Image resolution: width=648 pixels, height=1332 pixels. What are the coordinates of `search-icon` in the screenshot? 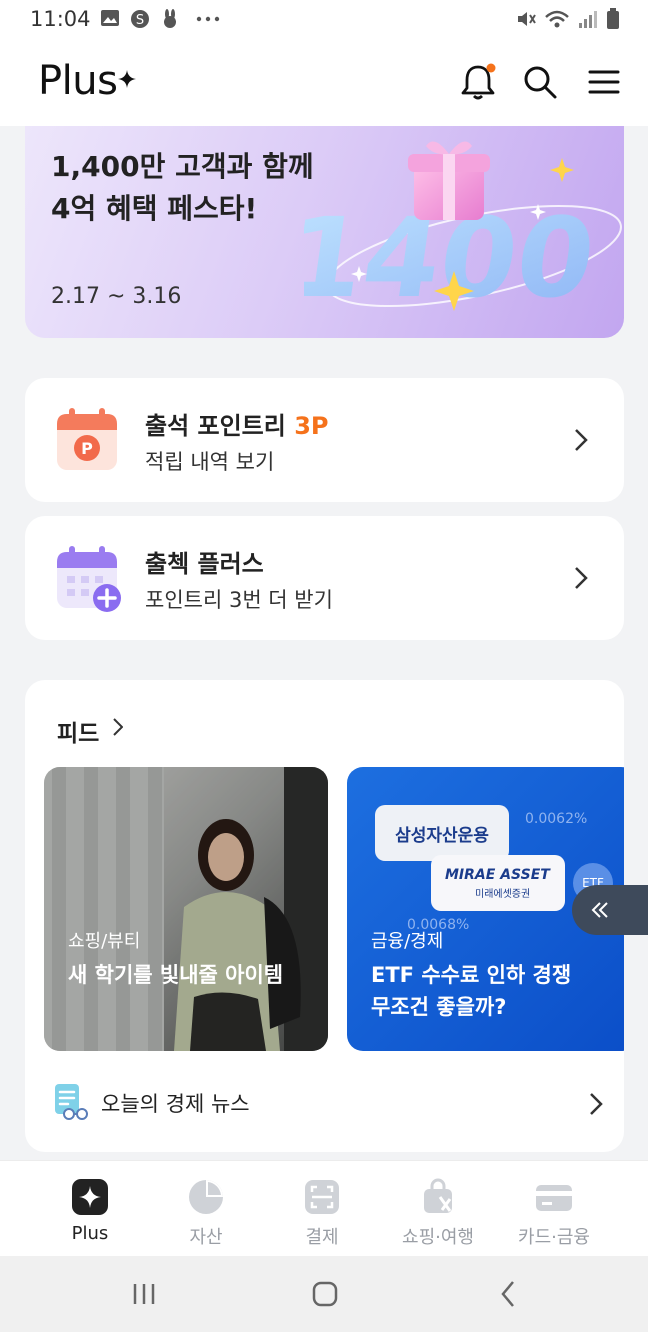 It's located at (540, 82).